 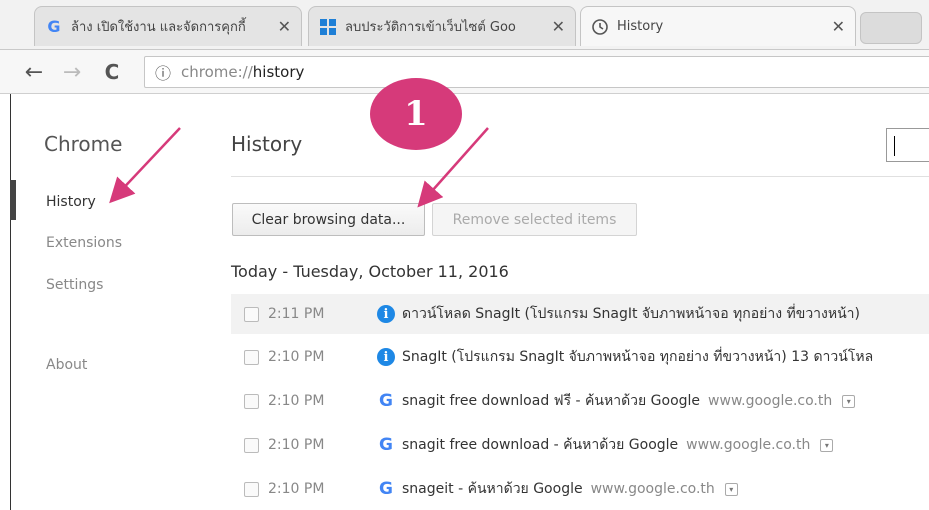 What do you see at coordinates (66, 365) in the screenshot?
I see `sidebar-item-about: About` at bounding box center [66, 365].